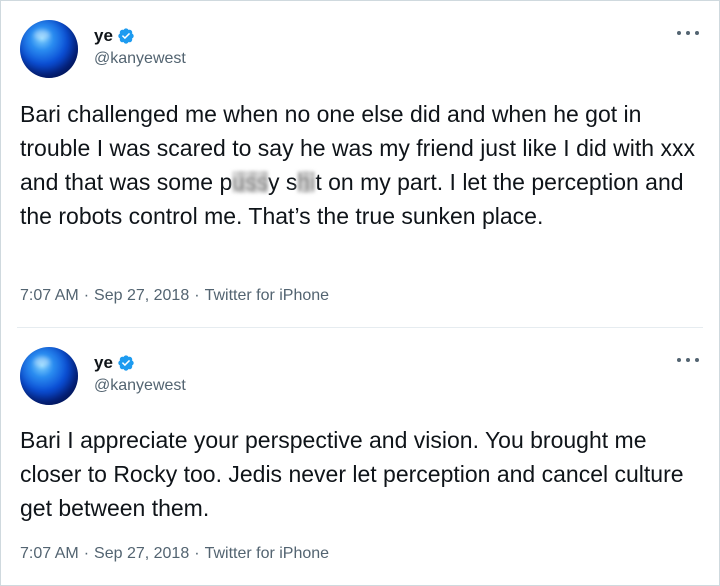 The height and width of the screenshot is (586, 720). Describe the element at coordinates (283, 182) in the screenshot. I see `tweet-text-part: y s` at that location.